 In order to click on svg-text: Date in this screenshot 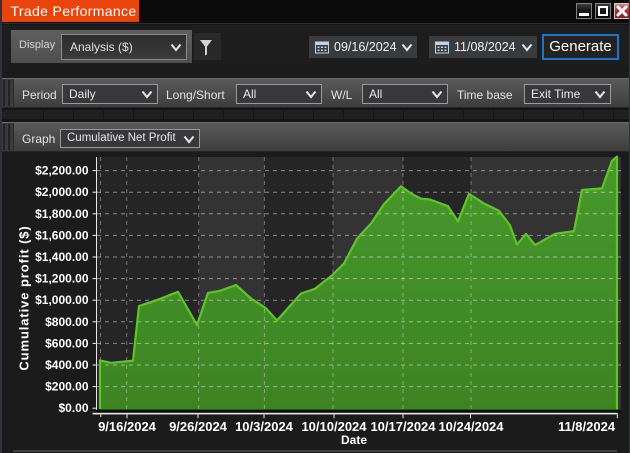, I will do `click(354, 440)`.